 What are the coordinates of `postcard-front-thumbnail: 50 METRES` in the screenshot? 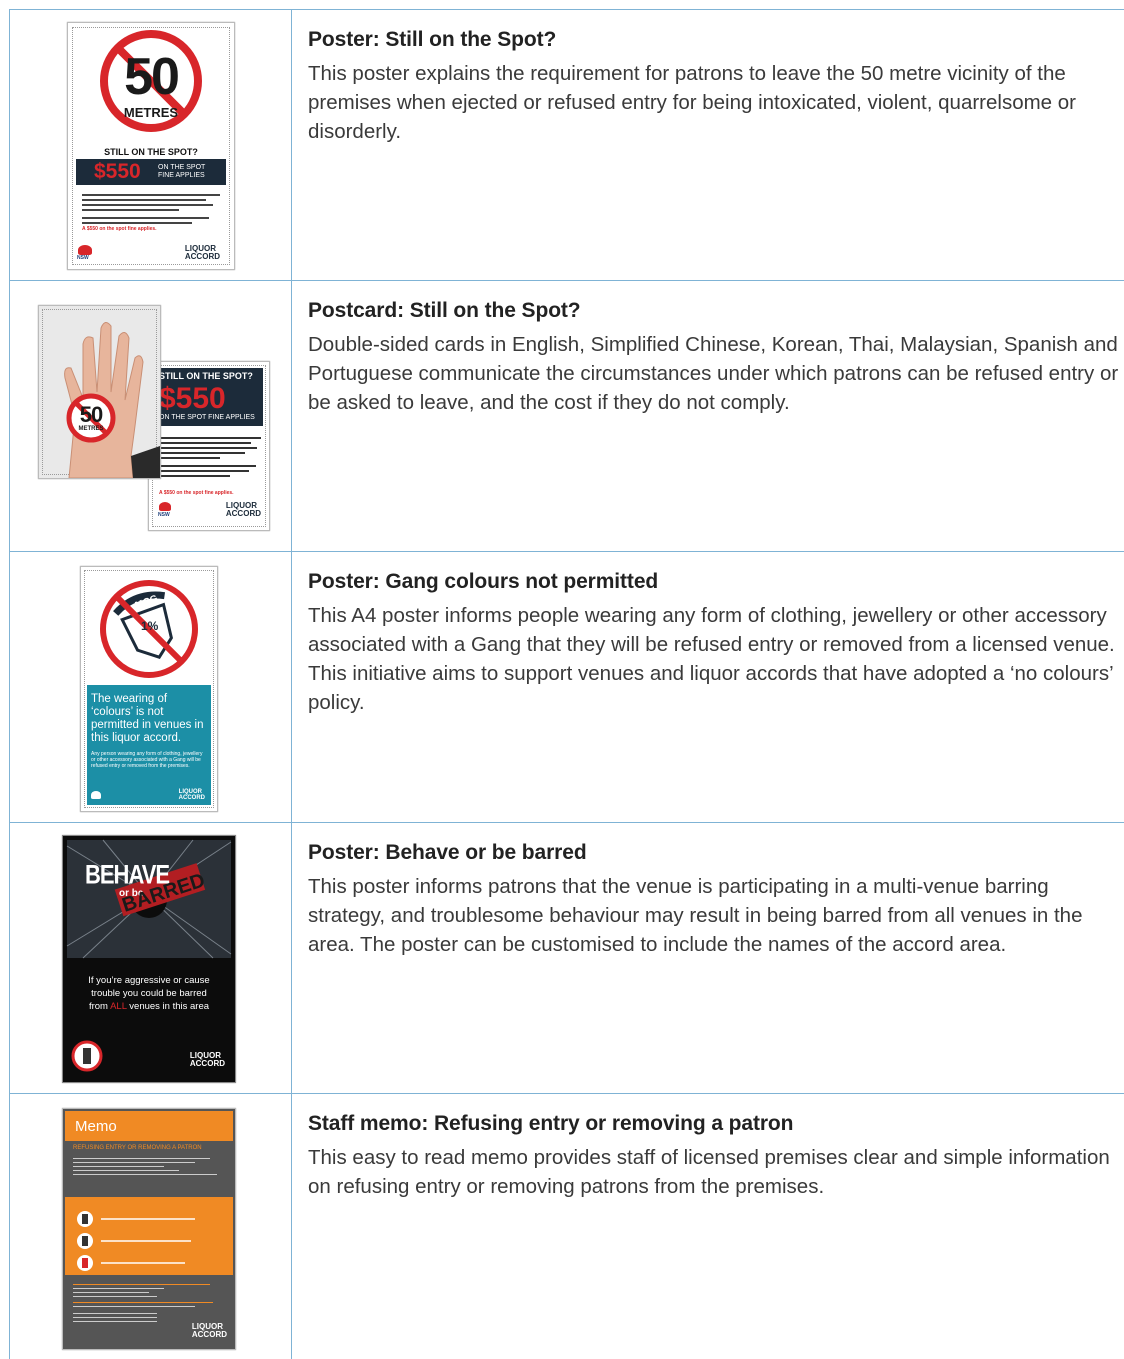 It's located at (99, 392).